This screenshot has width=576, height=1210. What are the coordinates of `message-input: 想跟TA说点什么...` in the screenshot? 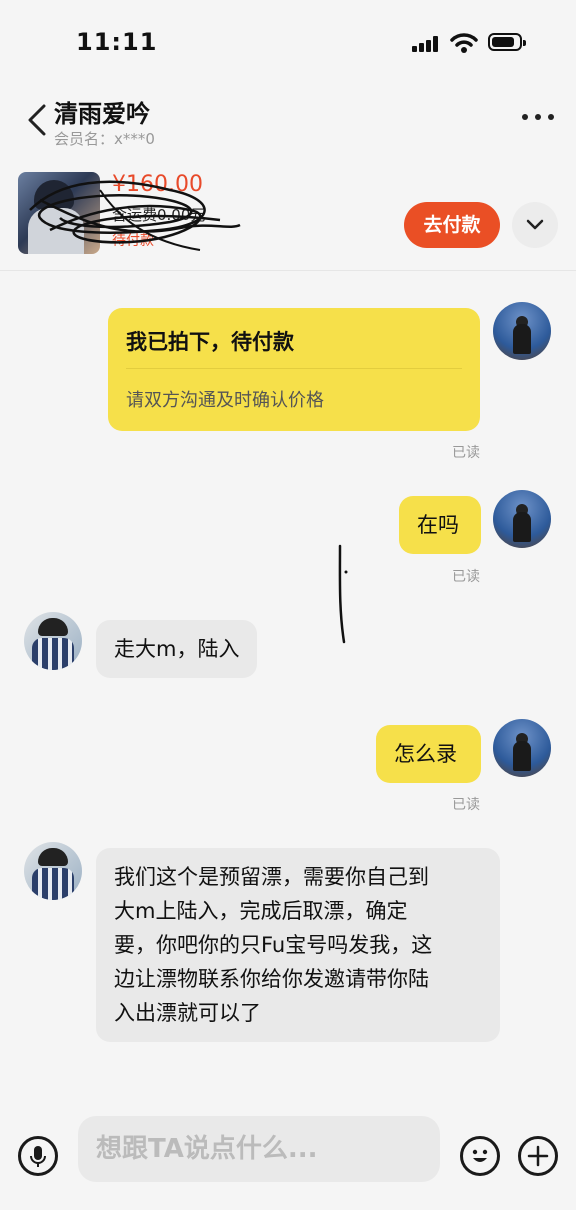 It's located at (259, 1149).